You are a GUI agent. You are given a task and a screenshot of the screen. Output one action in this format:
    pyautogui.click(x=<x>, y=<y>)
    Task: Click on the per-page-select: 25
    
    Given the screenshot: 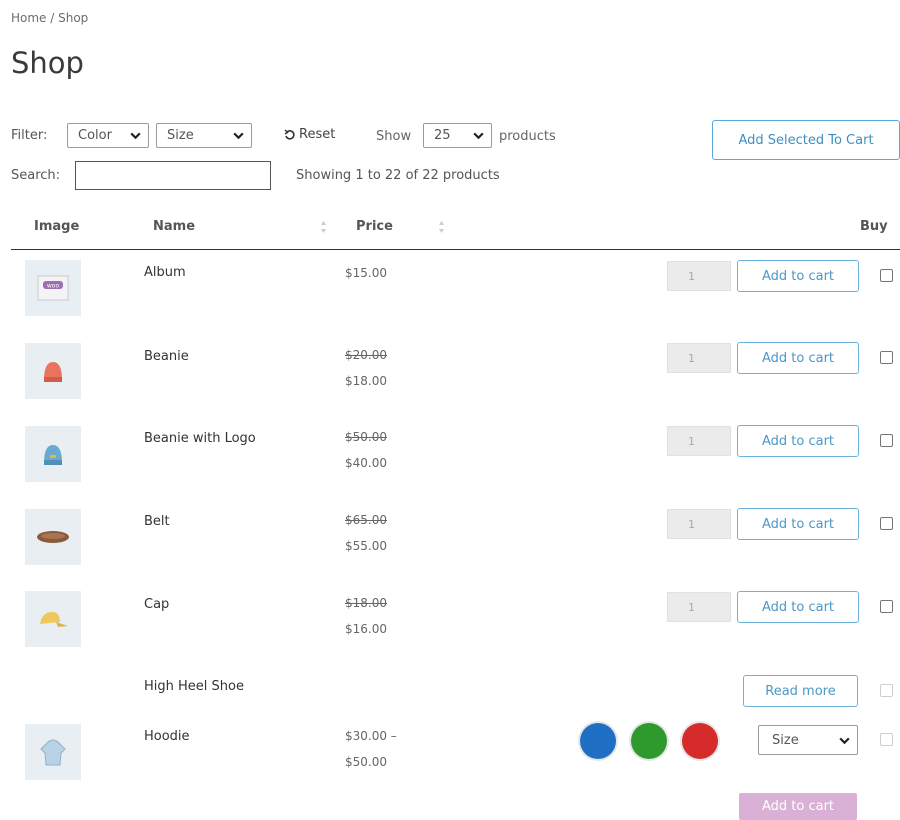 What is the action you would take?
    pyautogui.click(x=457, y=135)
    